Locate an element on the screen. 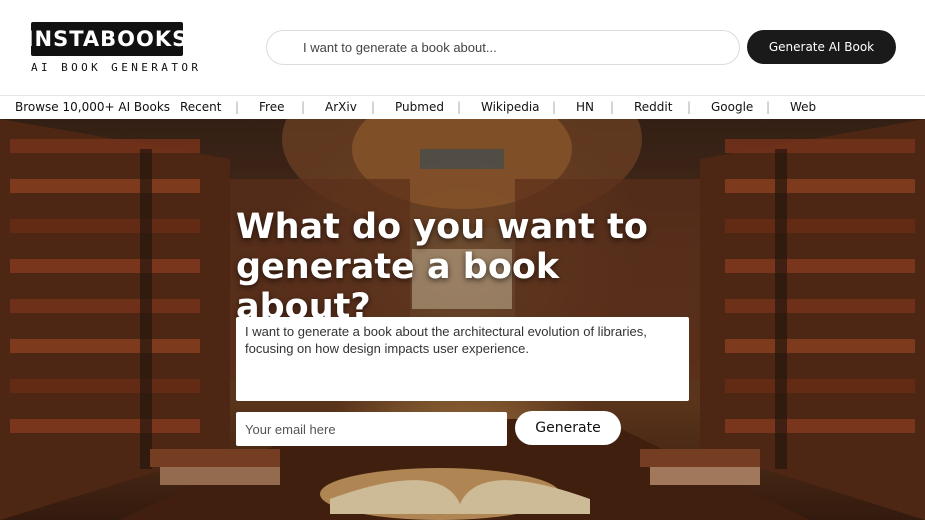 The image size is (925, 520). nav-pubmed: Pubmed is located at coordinates (419, 107).